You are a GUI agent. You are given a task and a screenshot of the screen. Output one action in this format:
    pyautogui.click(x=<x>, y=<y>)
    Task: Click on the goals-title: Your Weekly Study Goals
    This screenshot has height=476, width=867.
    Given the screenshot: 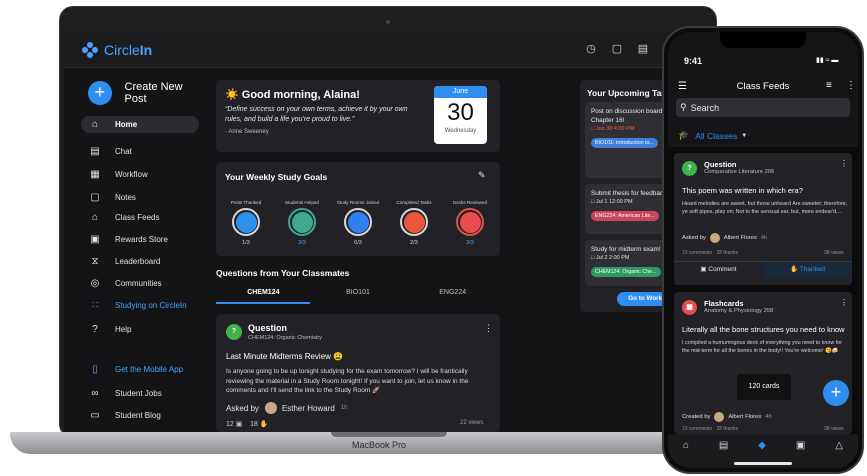 What is the action you would take?
    pyautogui.click(x=276, y=177)
    